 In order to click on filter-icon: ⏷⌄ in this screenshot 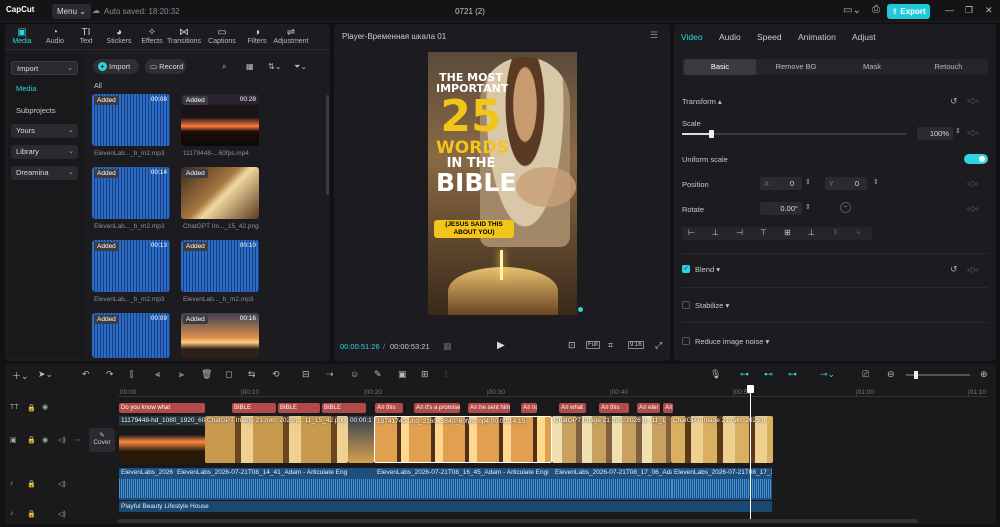, I will do `click(300, 67)`.